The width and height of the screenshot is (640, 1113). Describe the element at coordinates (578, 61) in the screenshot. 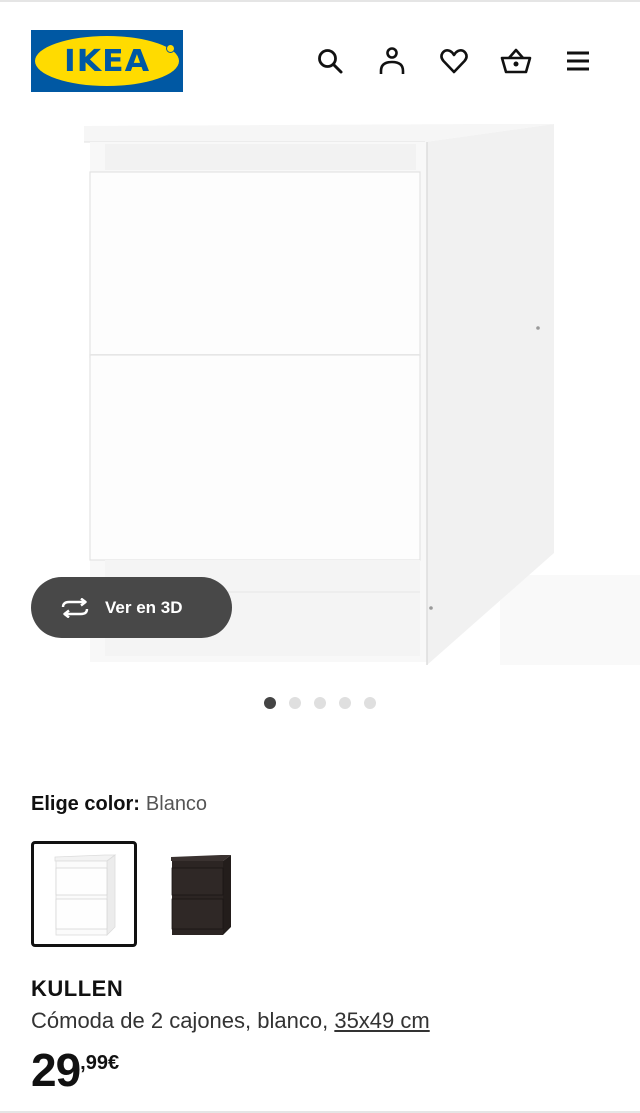

I see `menu-icon` at that location.